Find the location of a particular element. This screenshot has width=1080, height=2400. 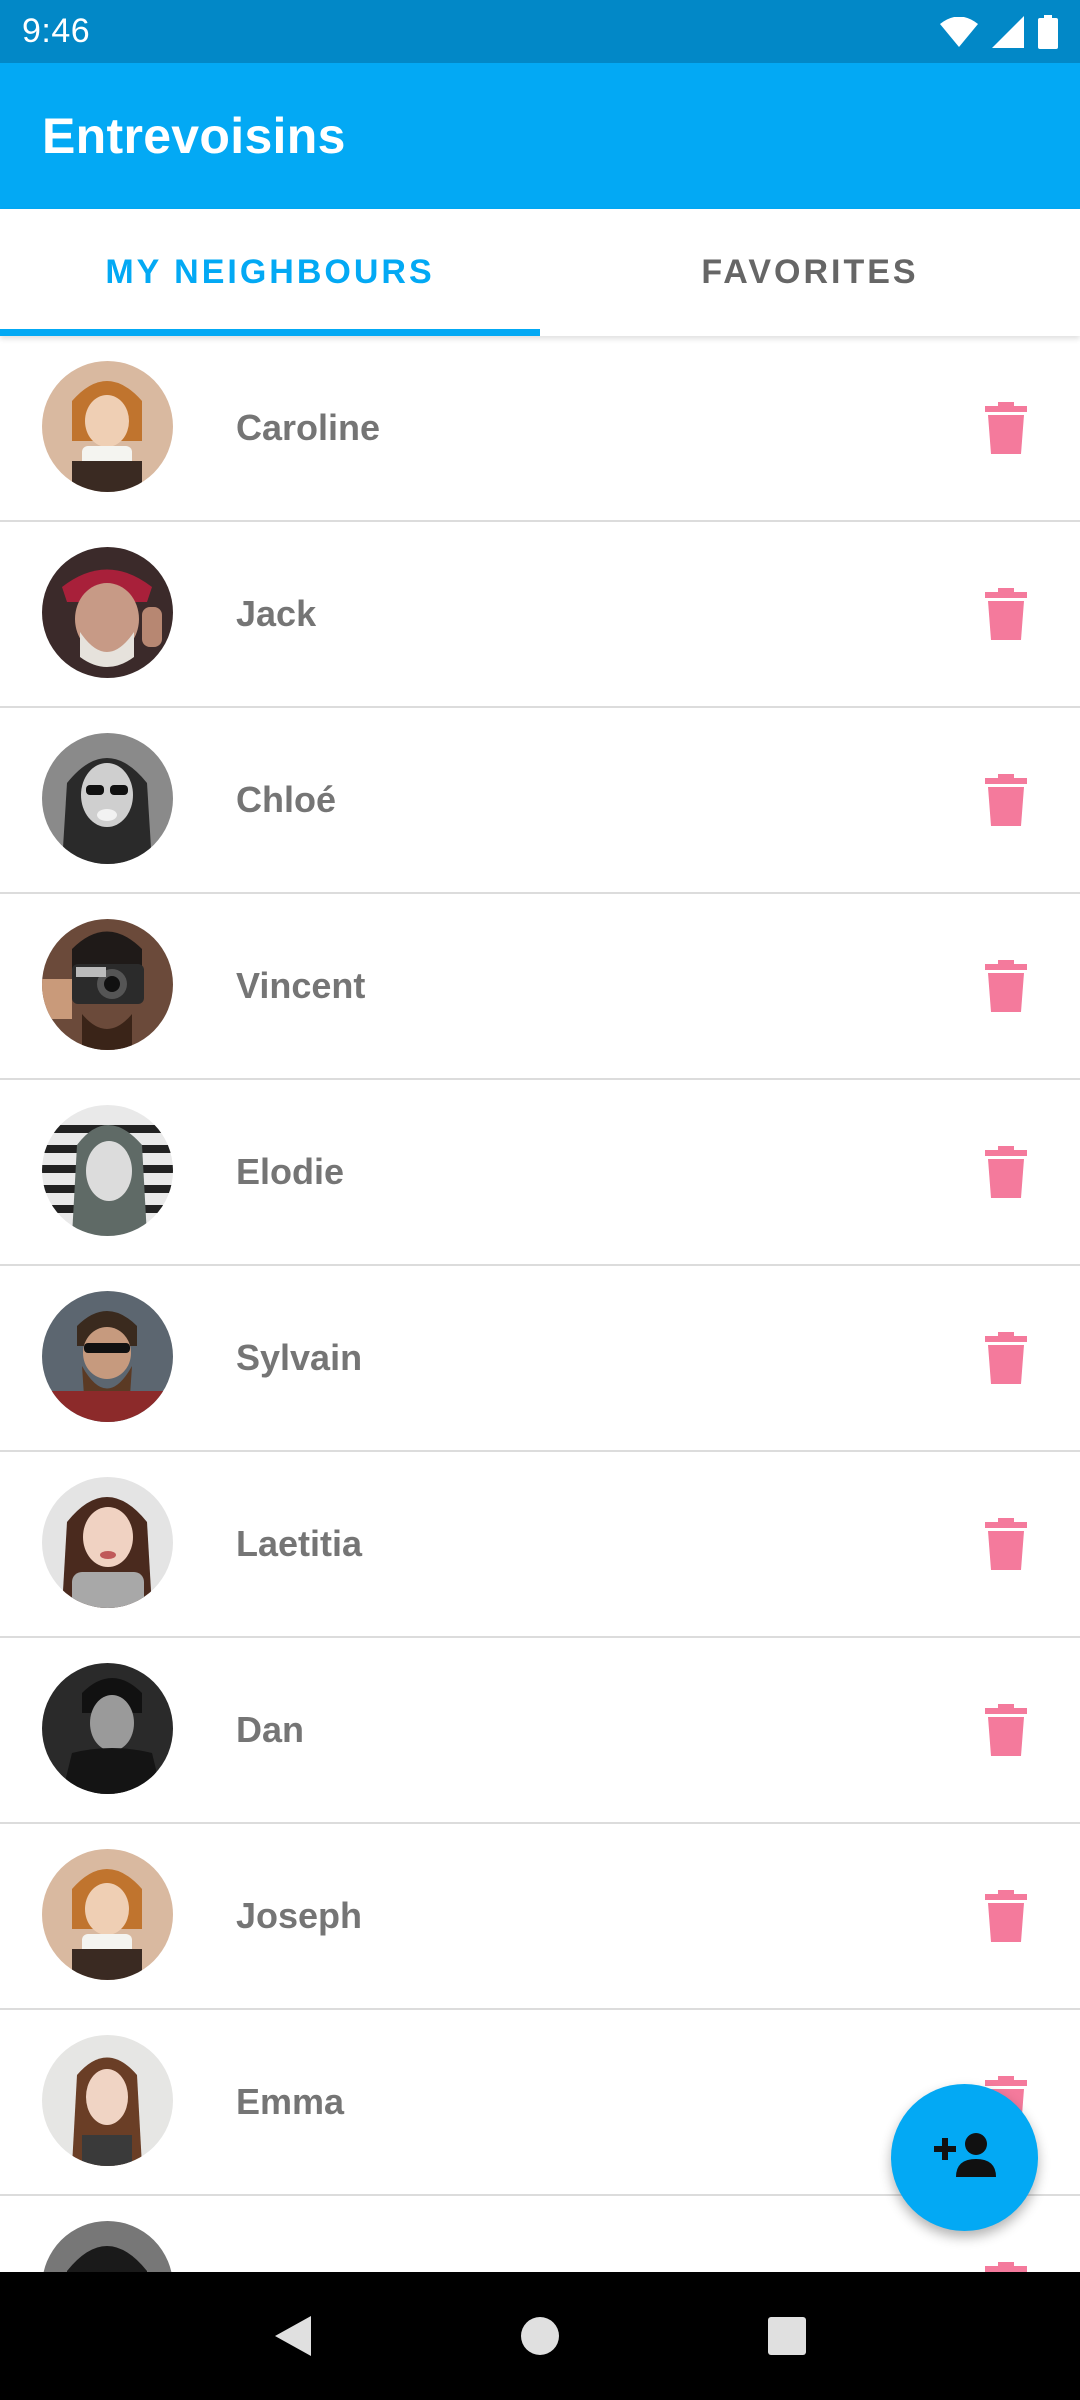

status-bar: 9:46 is located at coordinates (540, 31).